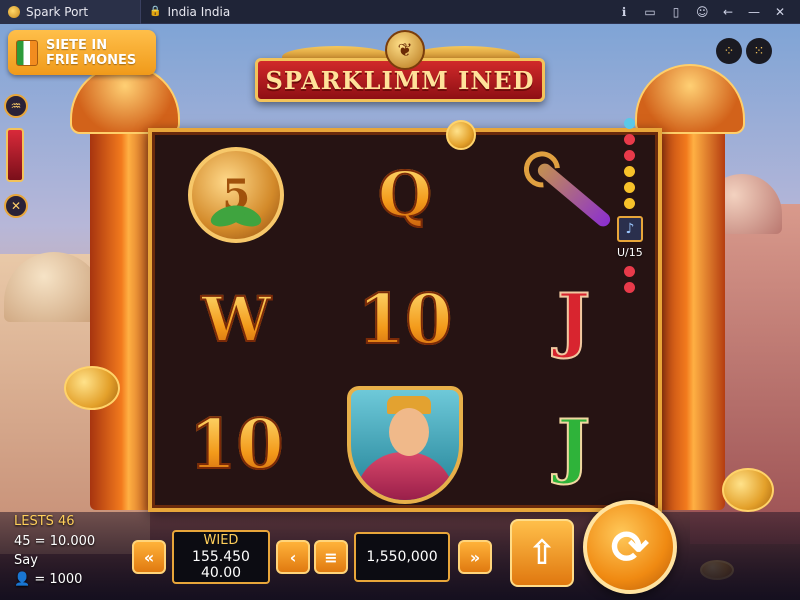  I want to click on tab-spark-port: Spark Port, so click(70, 12).